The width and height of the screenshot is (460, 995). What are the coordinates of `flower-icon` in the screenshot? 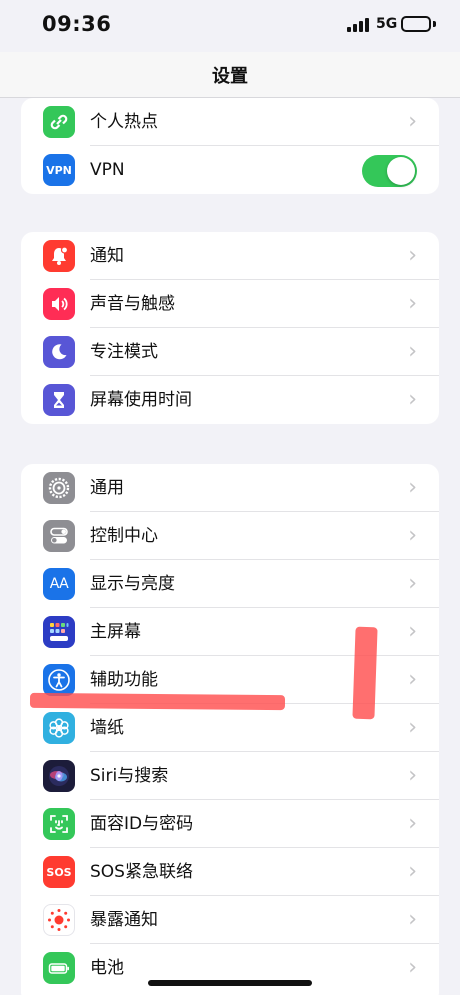 It's located at (59, 728).